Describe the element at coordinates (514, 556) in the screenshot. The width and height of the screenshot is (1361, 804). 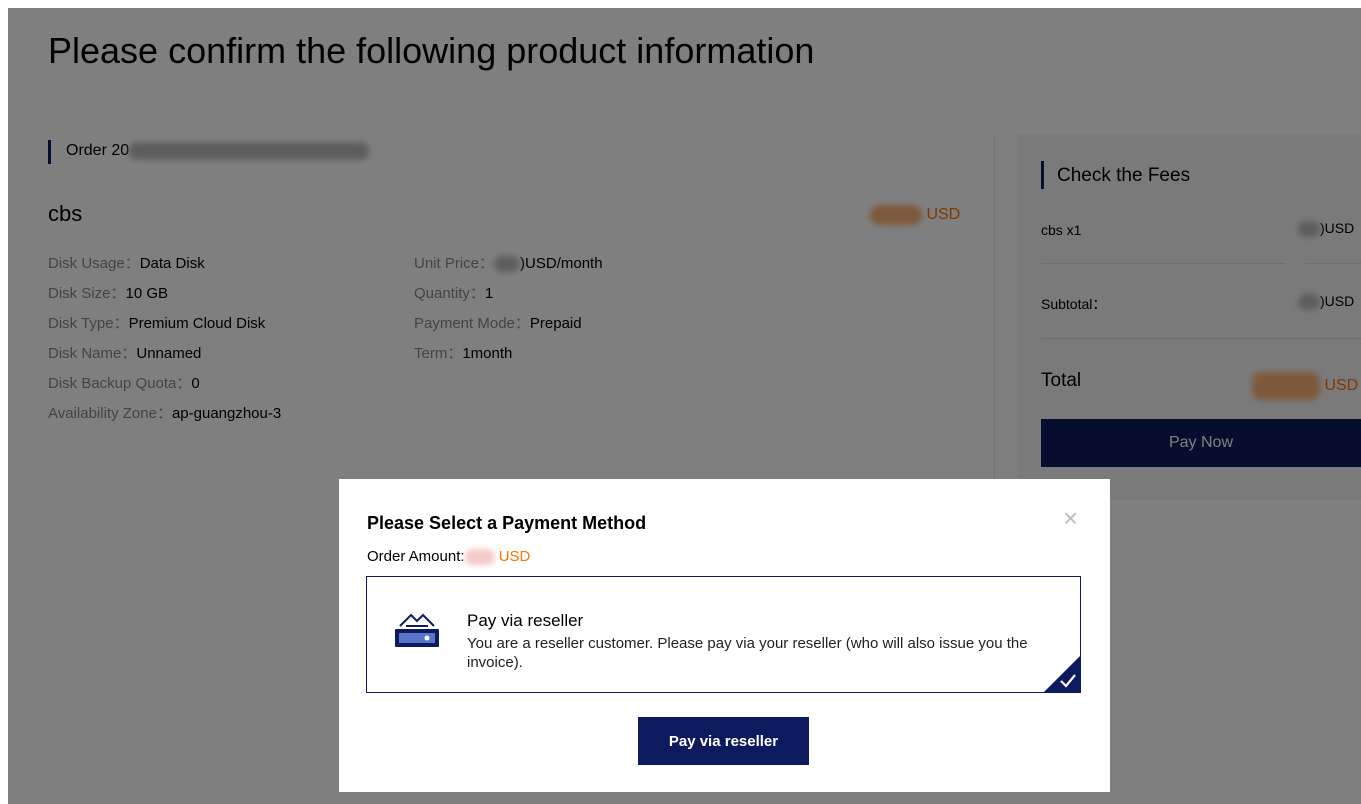
I see `order-amount-currency: USD` at that location.